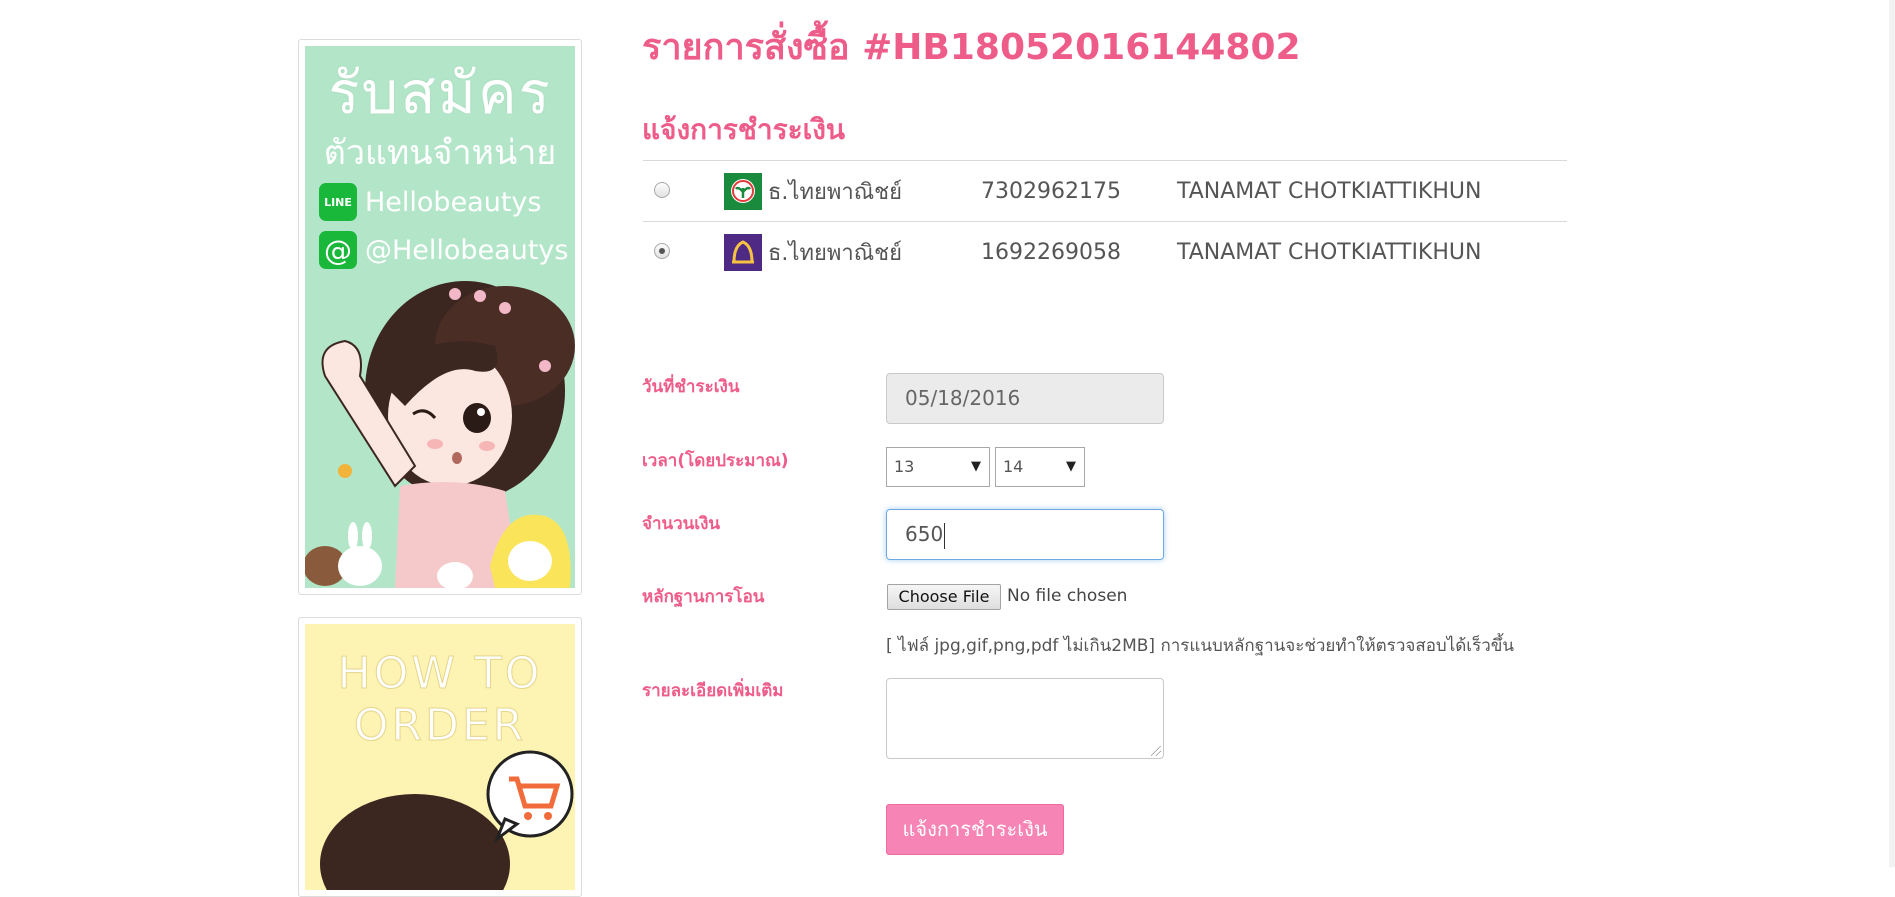 Image resolution: width=1895 pixels, height=897 pixels. I want to click on recruit-subtitle: ตัวแทนจำหน่าย, so click(440, 153).